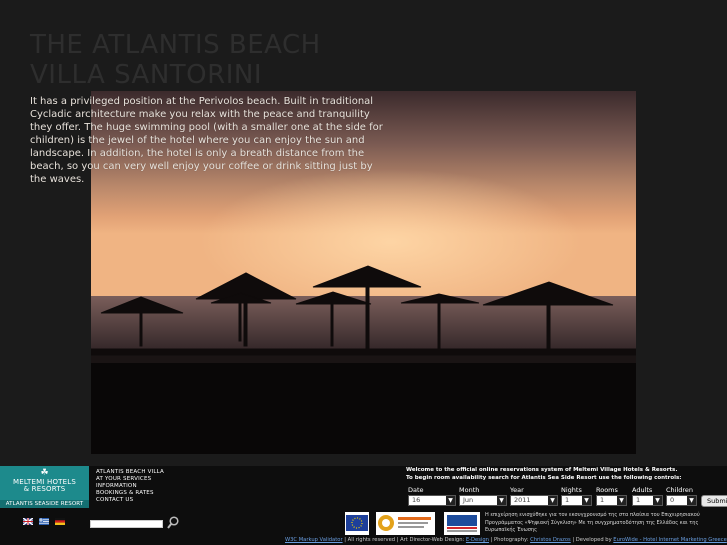  Describe the element at coordinates (146, 75) in the screenshot. I see `title-line-2: VILLA SANTORINI` at that location.